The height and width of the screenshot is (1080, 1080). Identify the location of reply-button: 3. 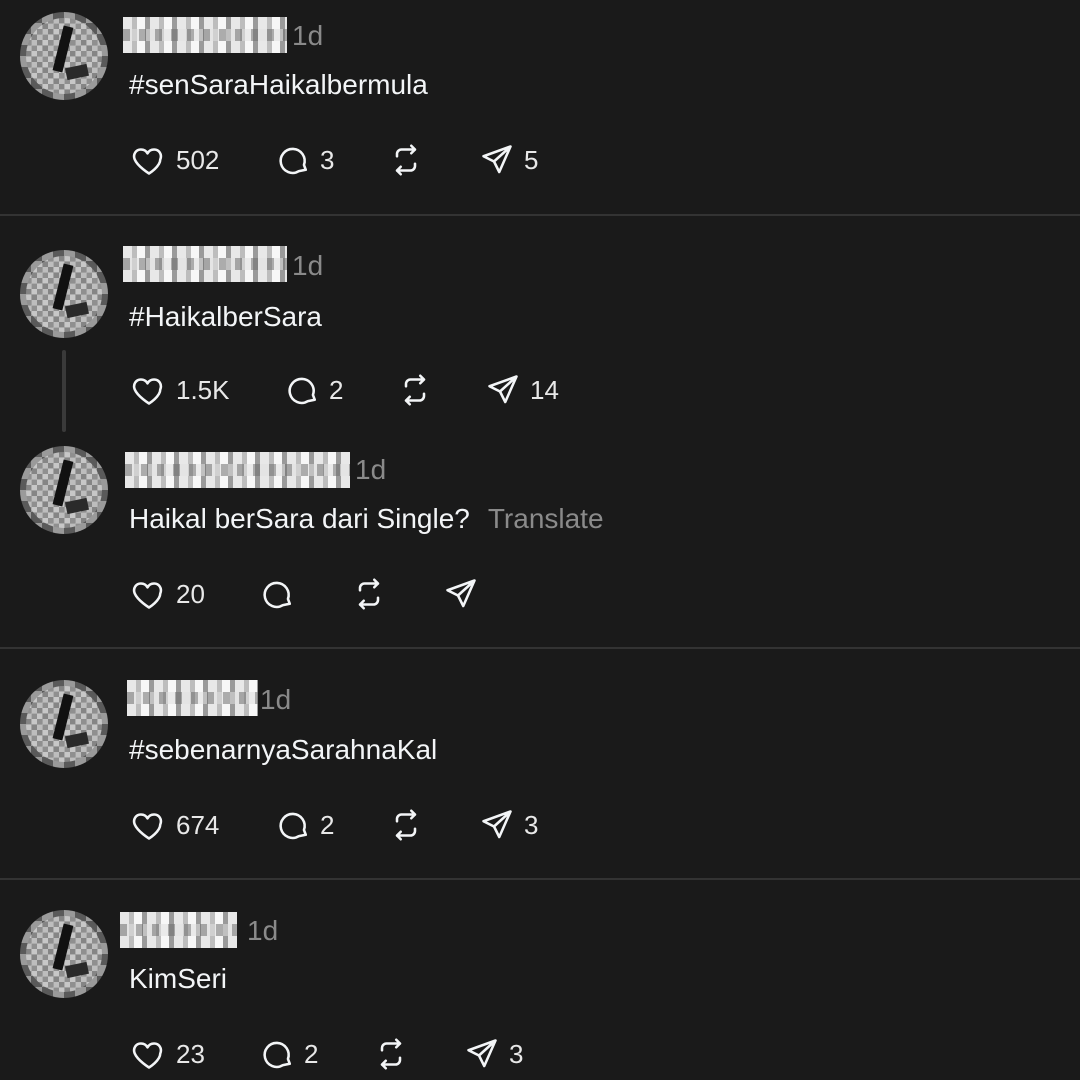
(304, 160).